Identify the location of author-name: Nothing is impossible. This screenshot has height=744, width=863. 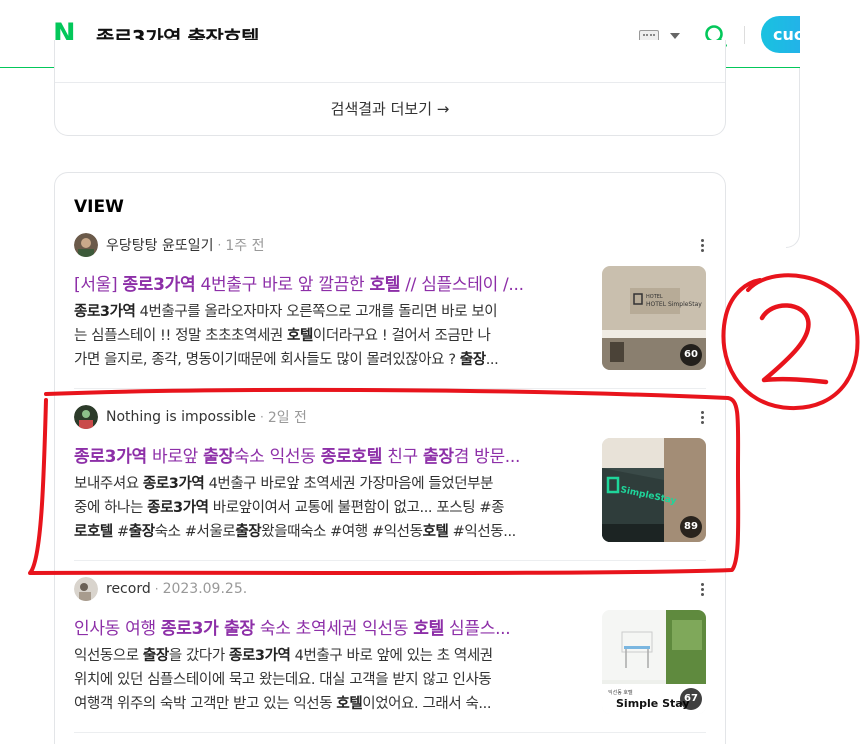
(181, 417).